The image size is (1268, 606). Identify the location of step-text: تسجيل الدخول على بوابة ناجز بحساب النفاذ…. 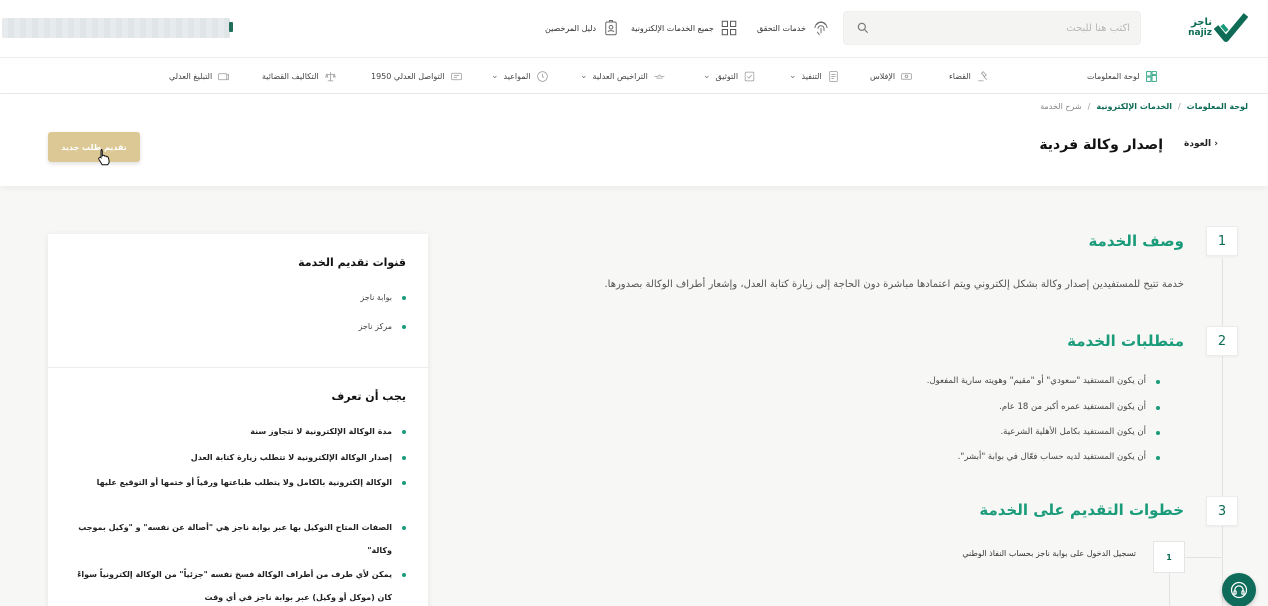
(1049, 553).